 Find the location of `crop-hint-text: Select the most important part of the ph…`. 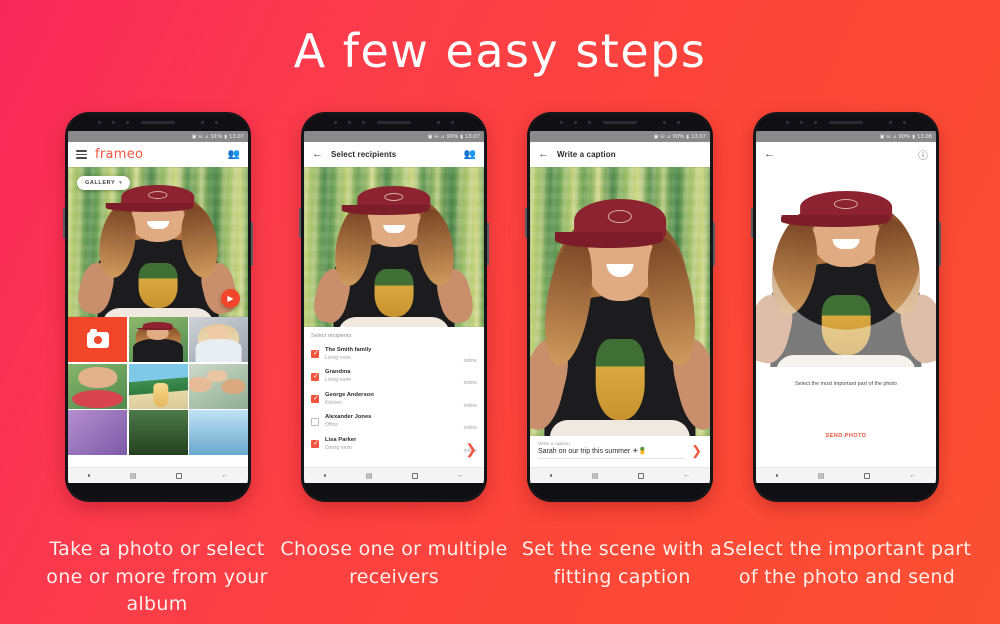

crop-hint-text: Select the most important part of the ph… is located at coordinates (846, 384).